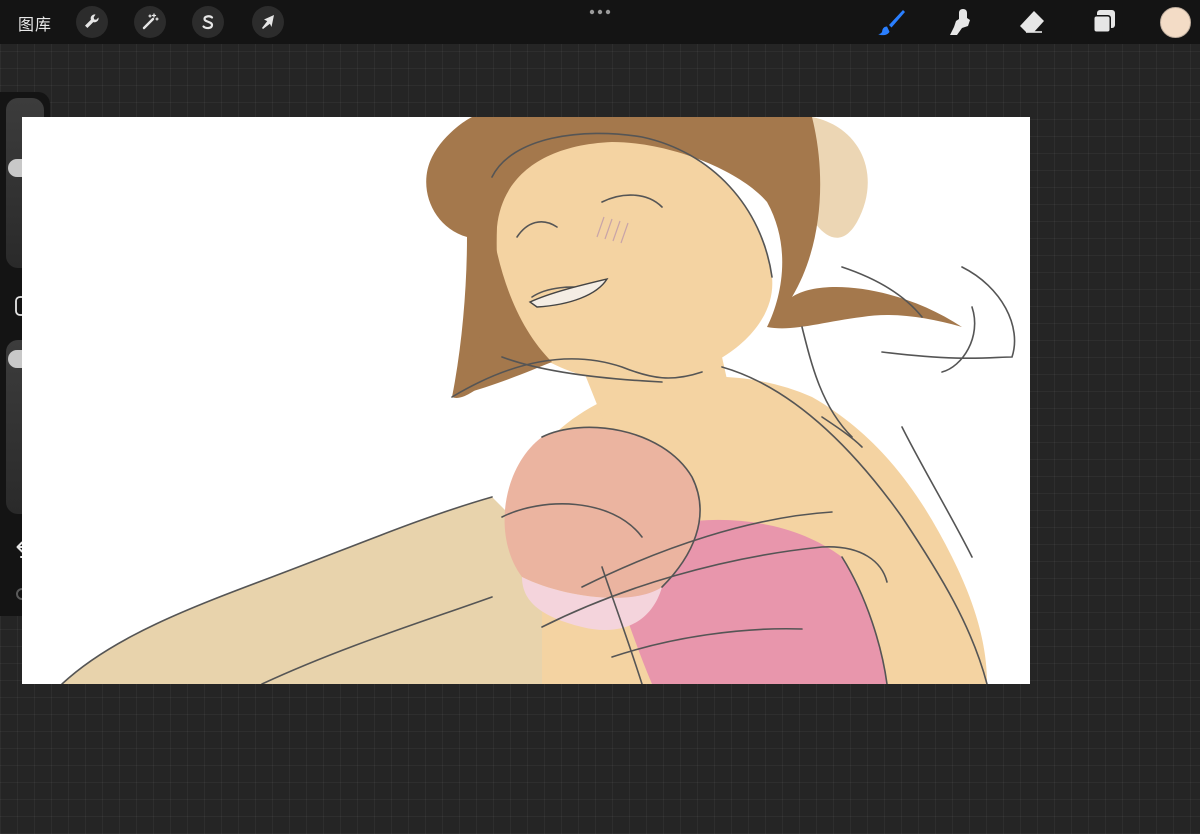 The height and width of the screenshot is (834, 1200). Describe the element at coordinates (322, 590) in the screenshot. I see `arm-fill` at that location.